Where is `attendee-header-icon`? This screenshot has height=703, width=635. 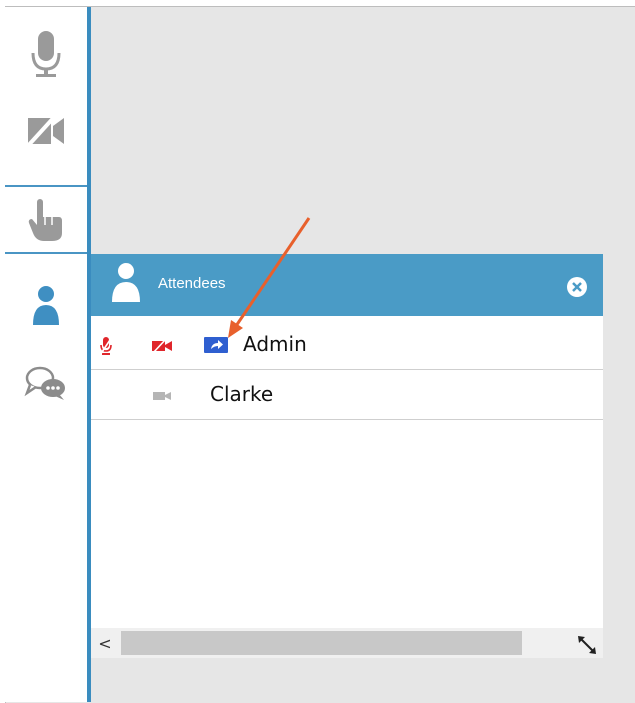 attendee-header-icon is located at coordinates (126, 282).